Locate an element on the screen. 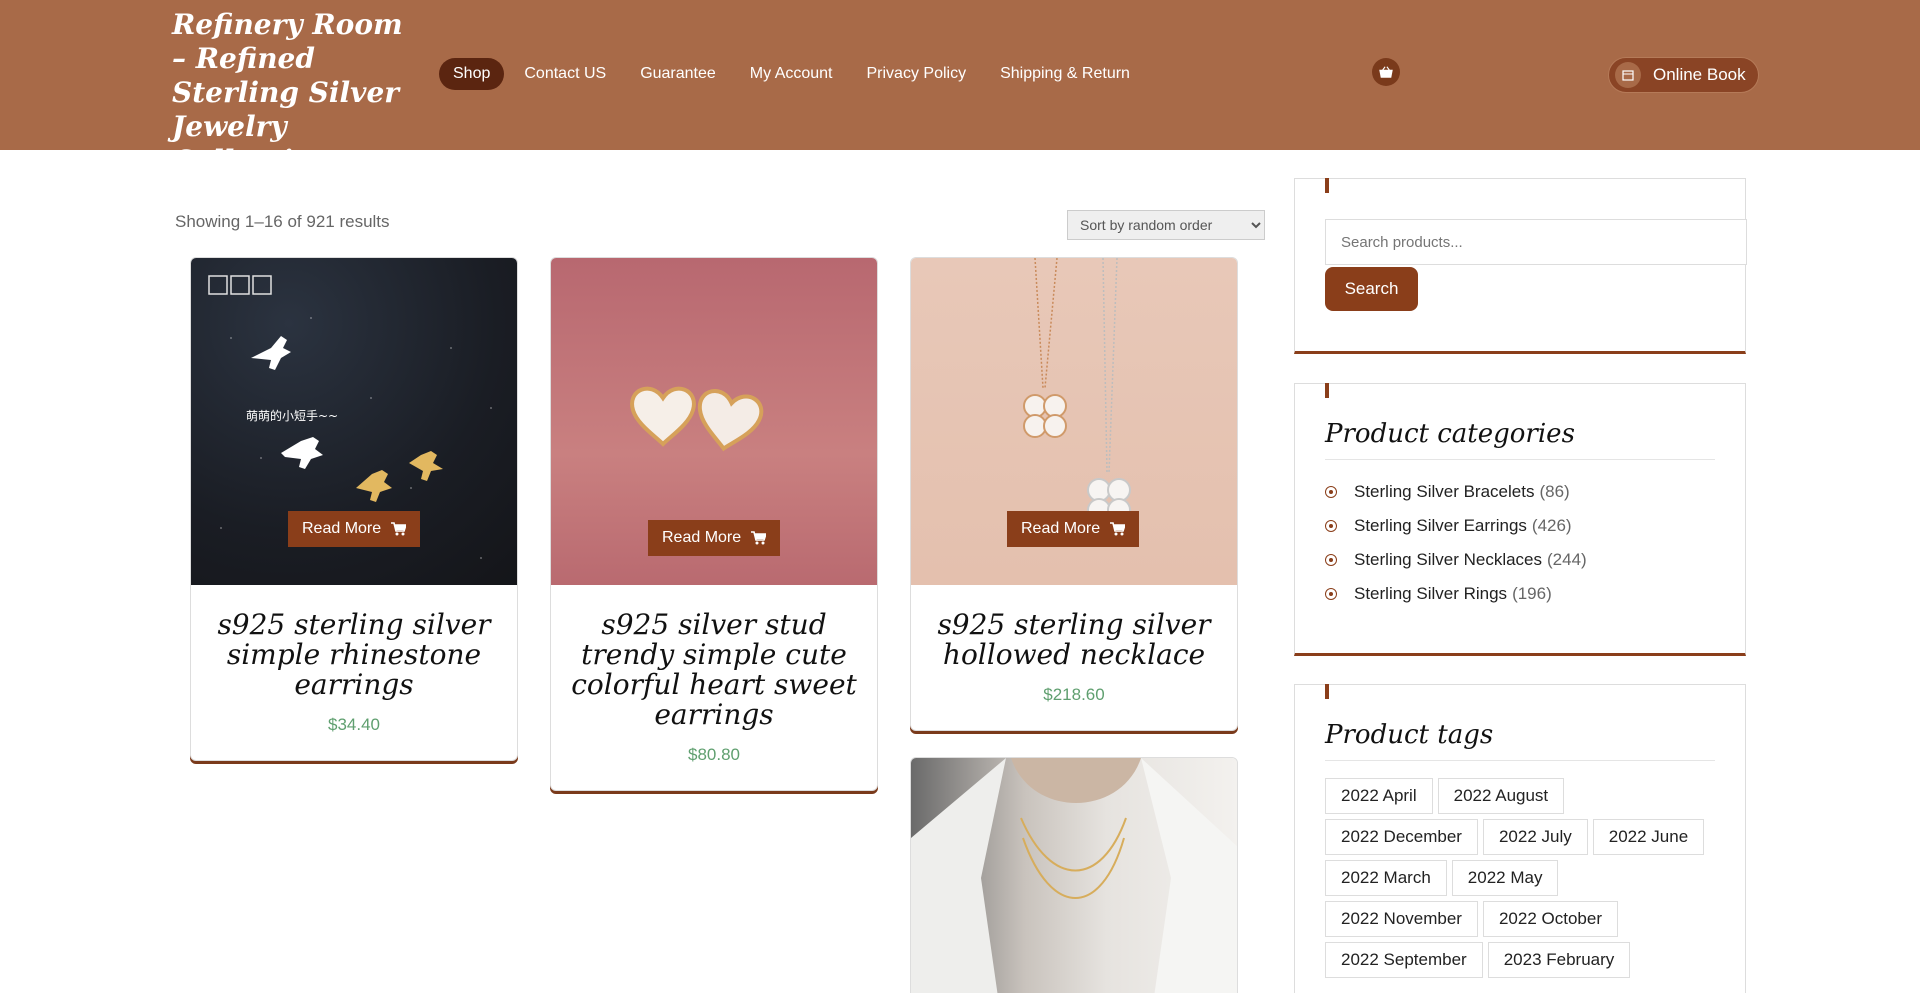  search-input is located at coordinates (1536, 242).